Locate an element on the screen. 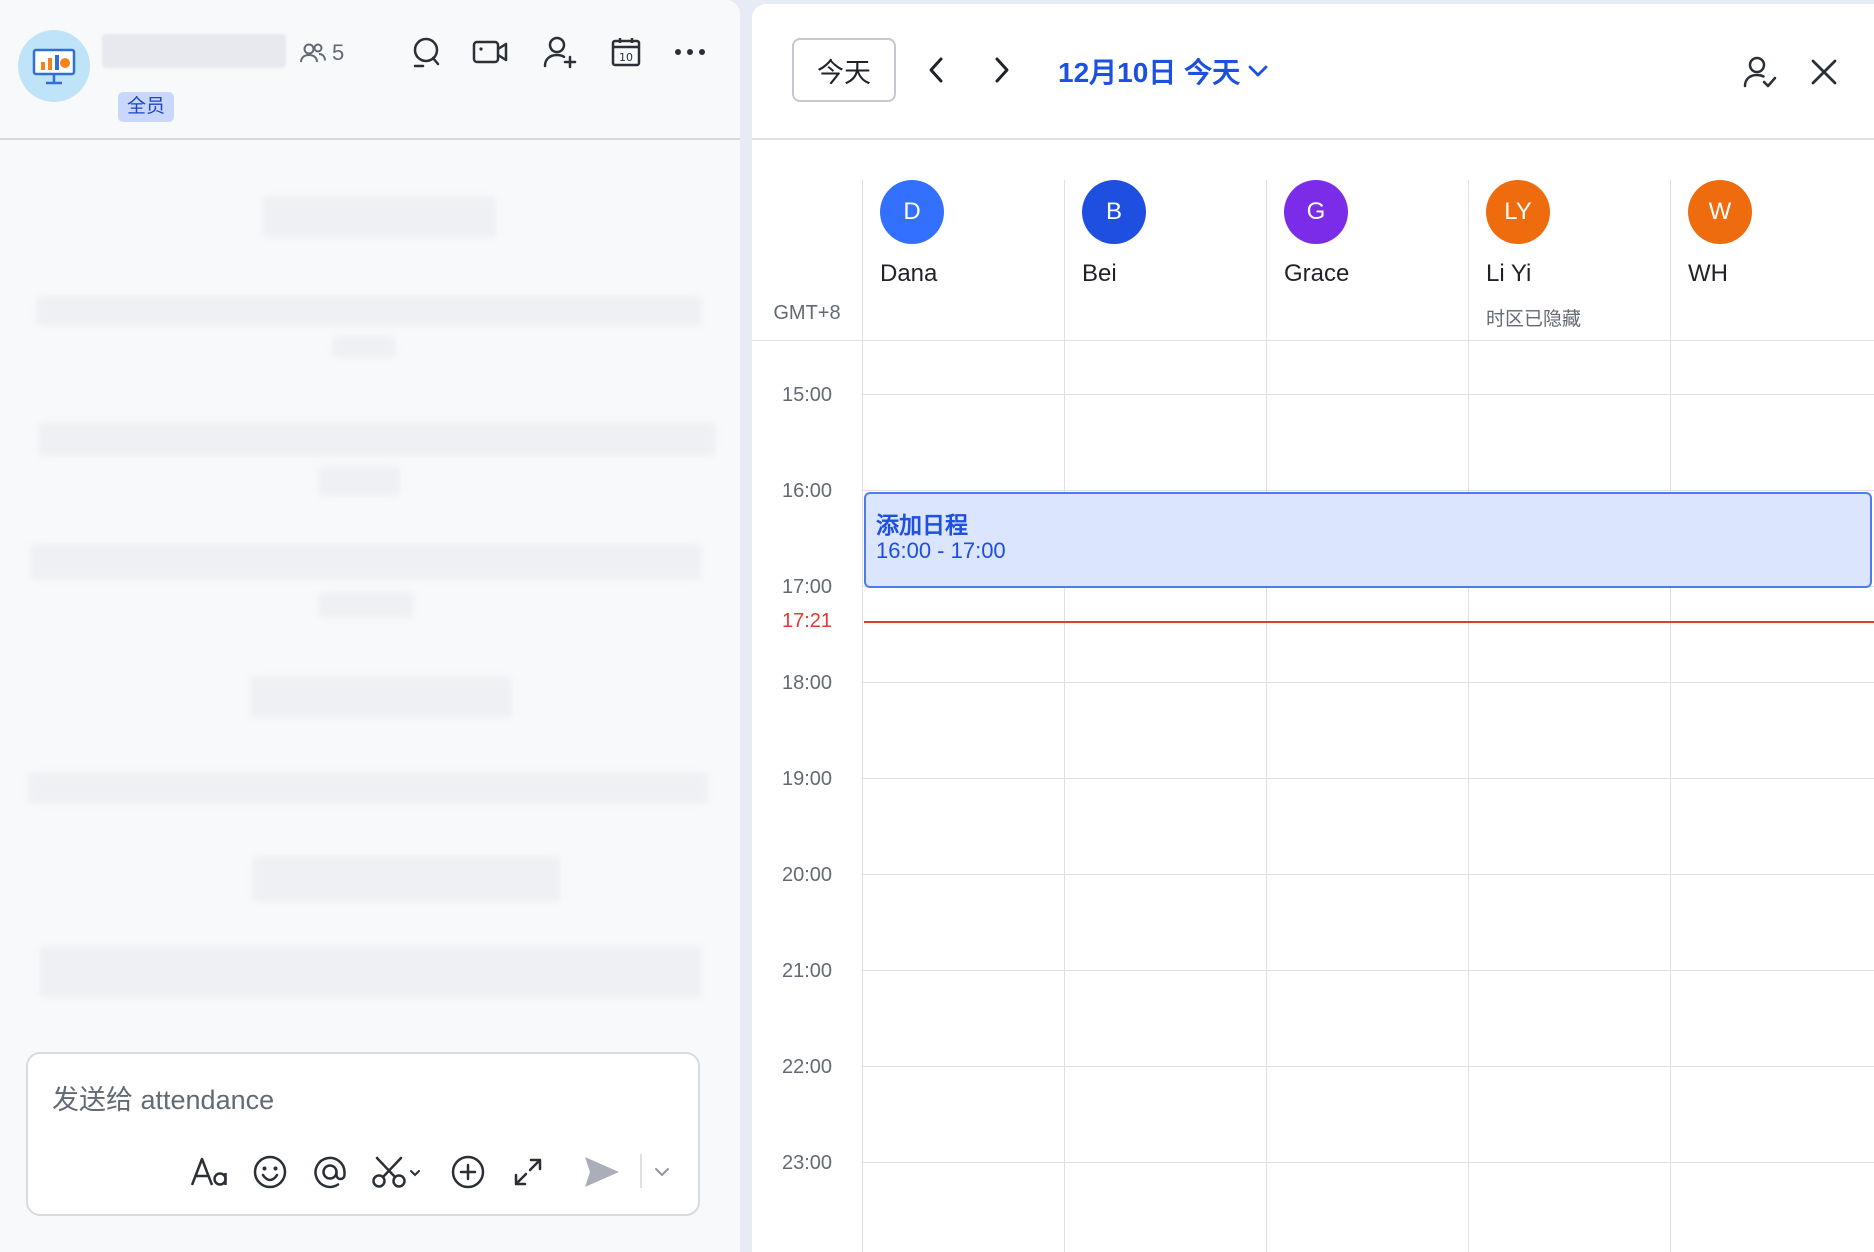 This screenshot has width=1874, height=1252. add-user-icon is located at coordinates (560, 52).